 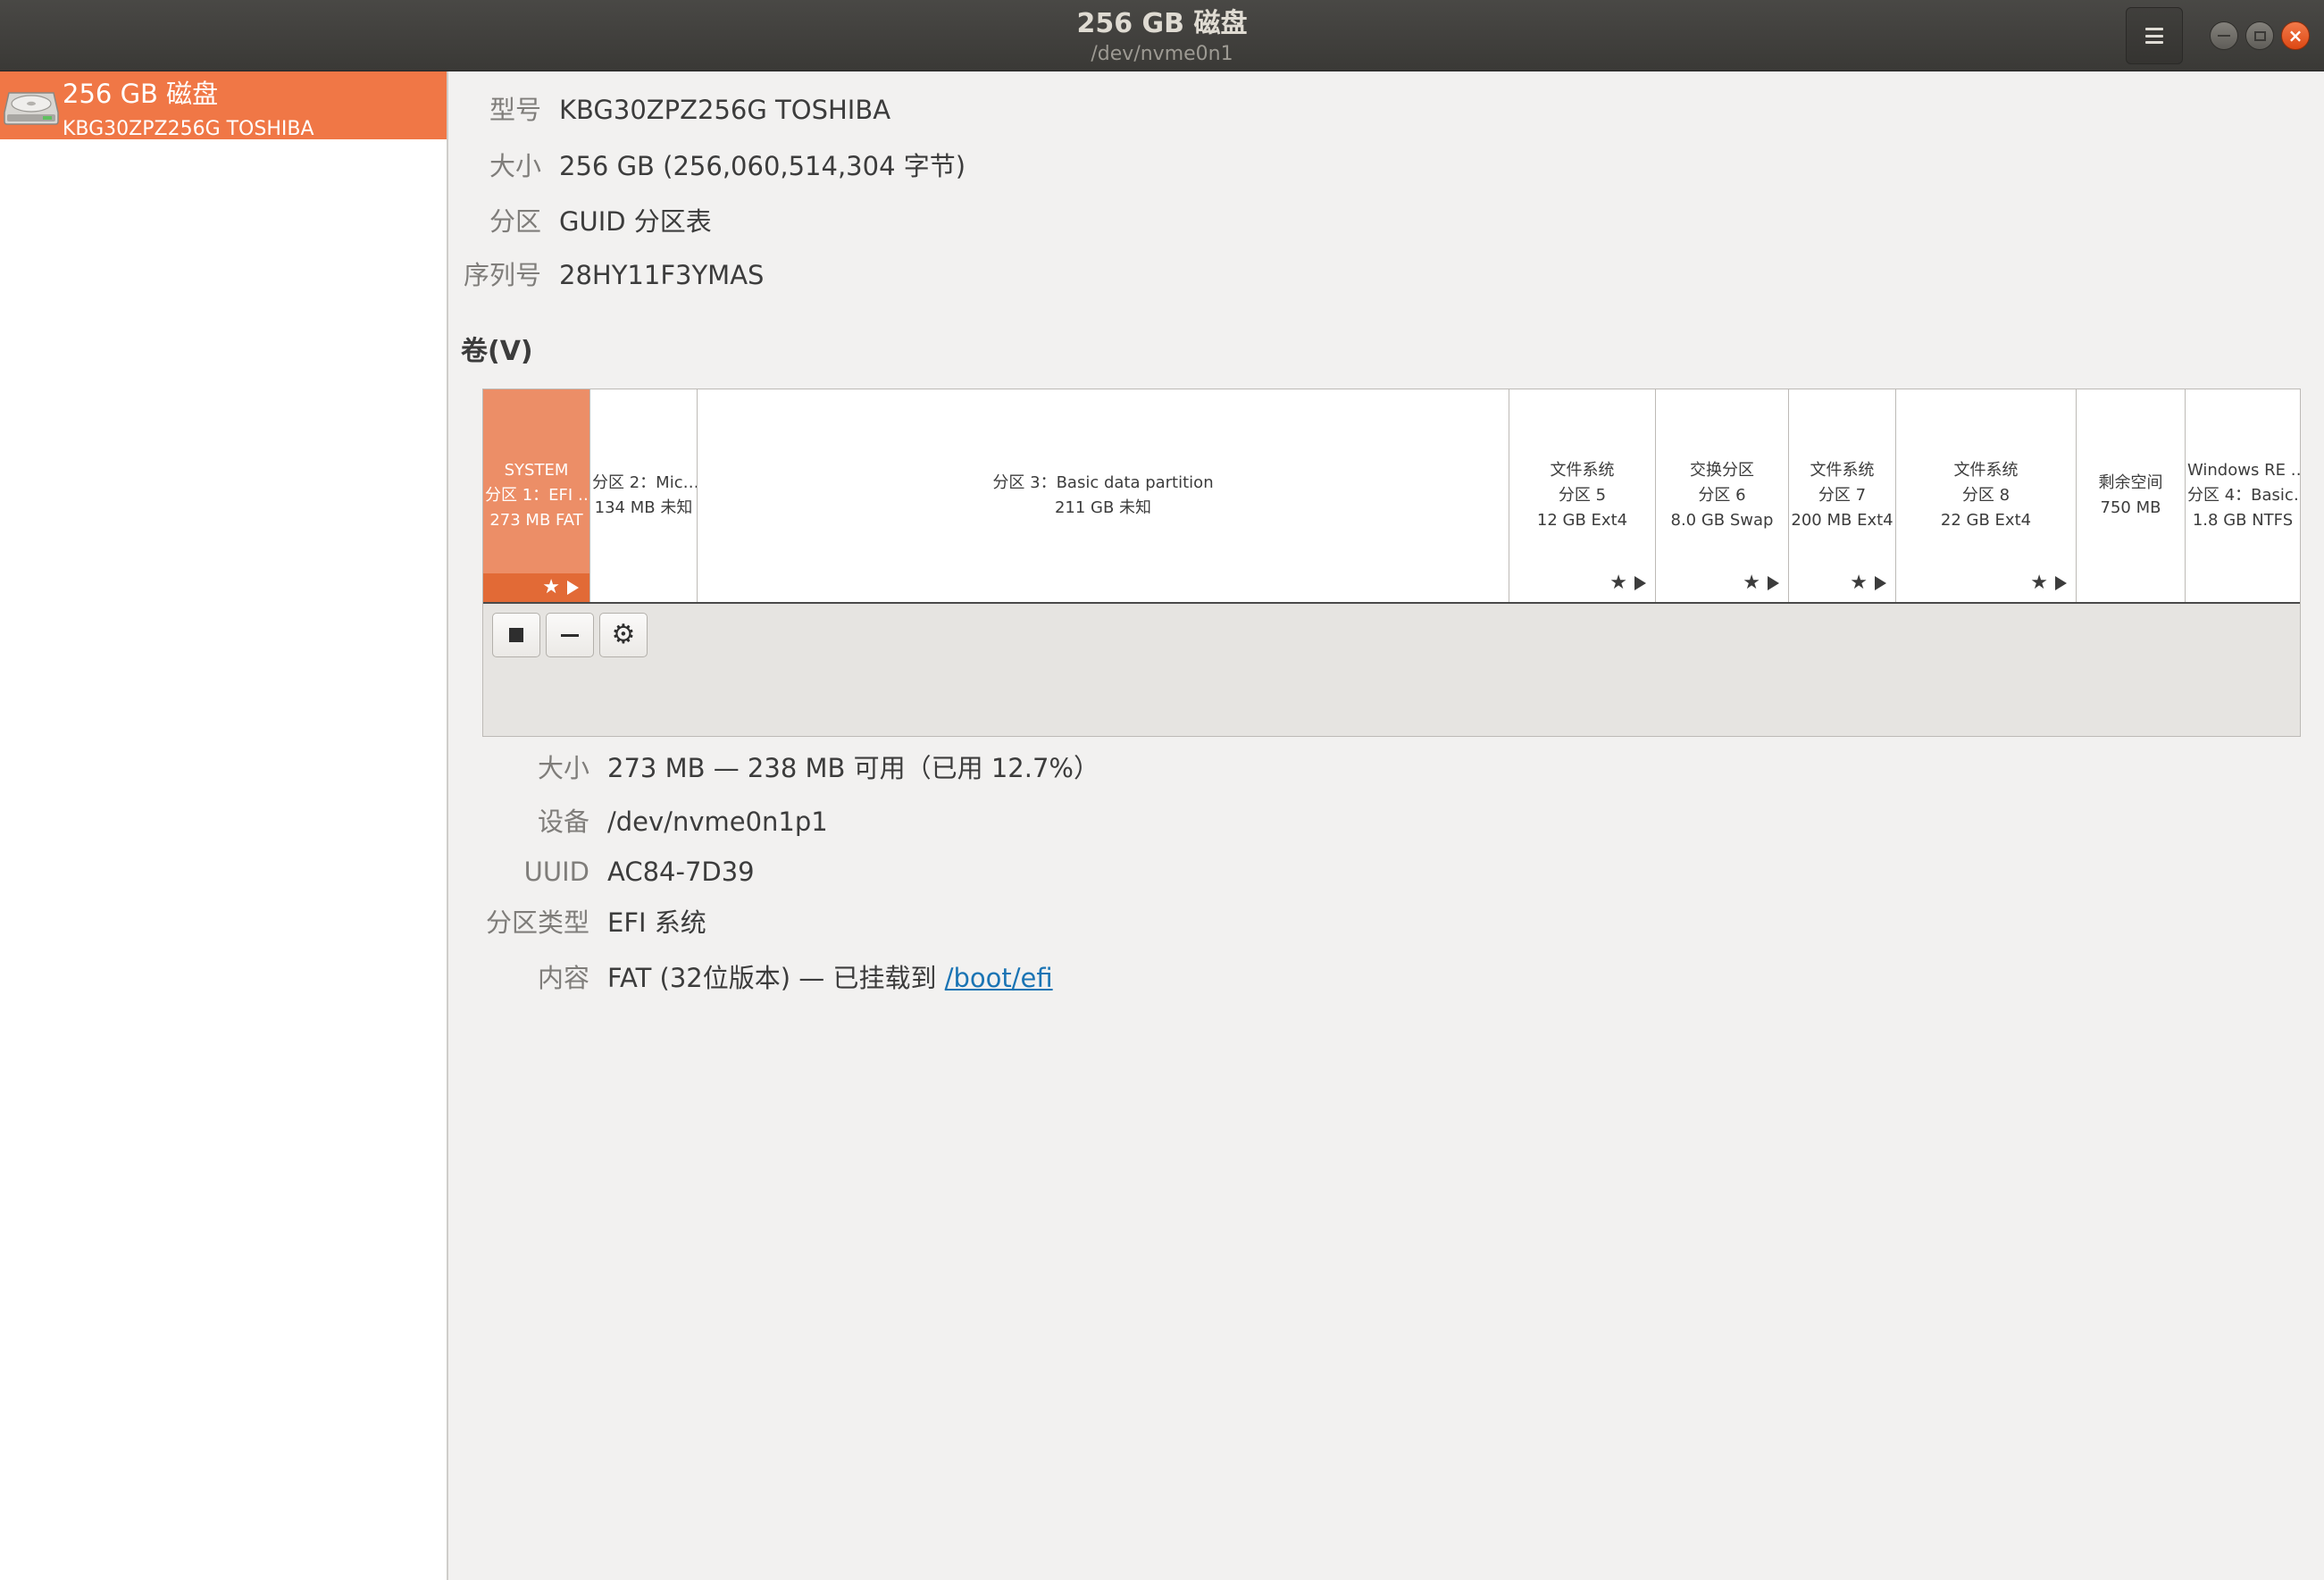 I want to click on model-value: KBG30ZPZ256G TOSHIBA, so click(x=725, y=110).